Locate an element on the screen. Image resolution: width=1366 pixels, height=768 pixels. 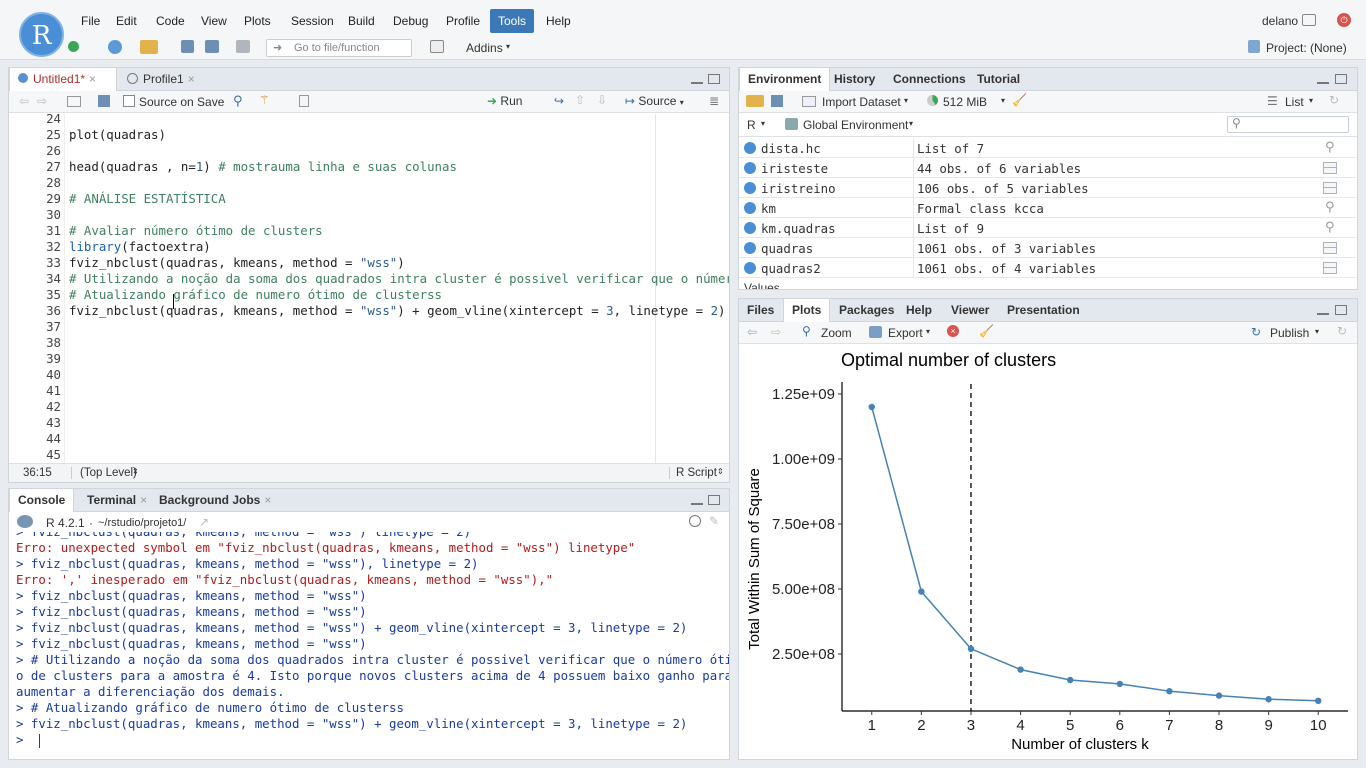
rerun-icon: ↪ is located at coordinates (559, 101).